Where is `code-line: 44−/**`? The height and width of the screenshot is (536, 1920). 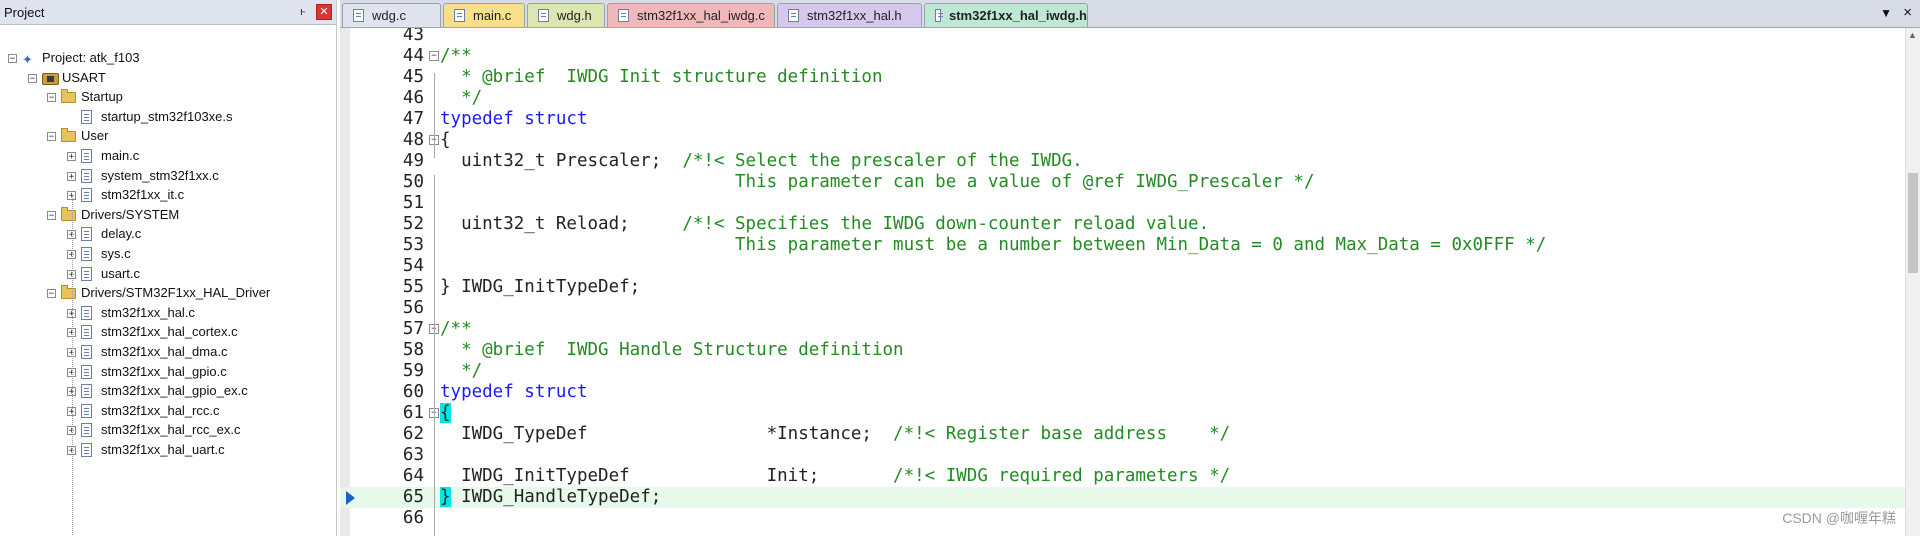
code-line: 44−/** is located at coordinates (1122, 56).